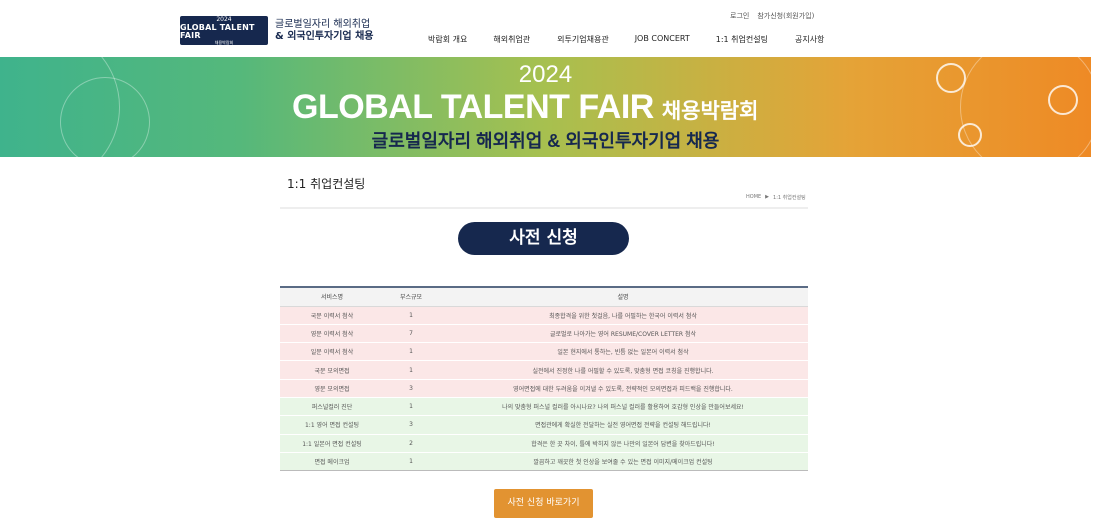 Image resolution: width=1096 pixels, height=529 pixels. I want to click on logo-line-2: & 외국인투자기업 채용, so click(324, 36).